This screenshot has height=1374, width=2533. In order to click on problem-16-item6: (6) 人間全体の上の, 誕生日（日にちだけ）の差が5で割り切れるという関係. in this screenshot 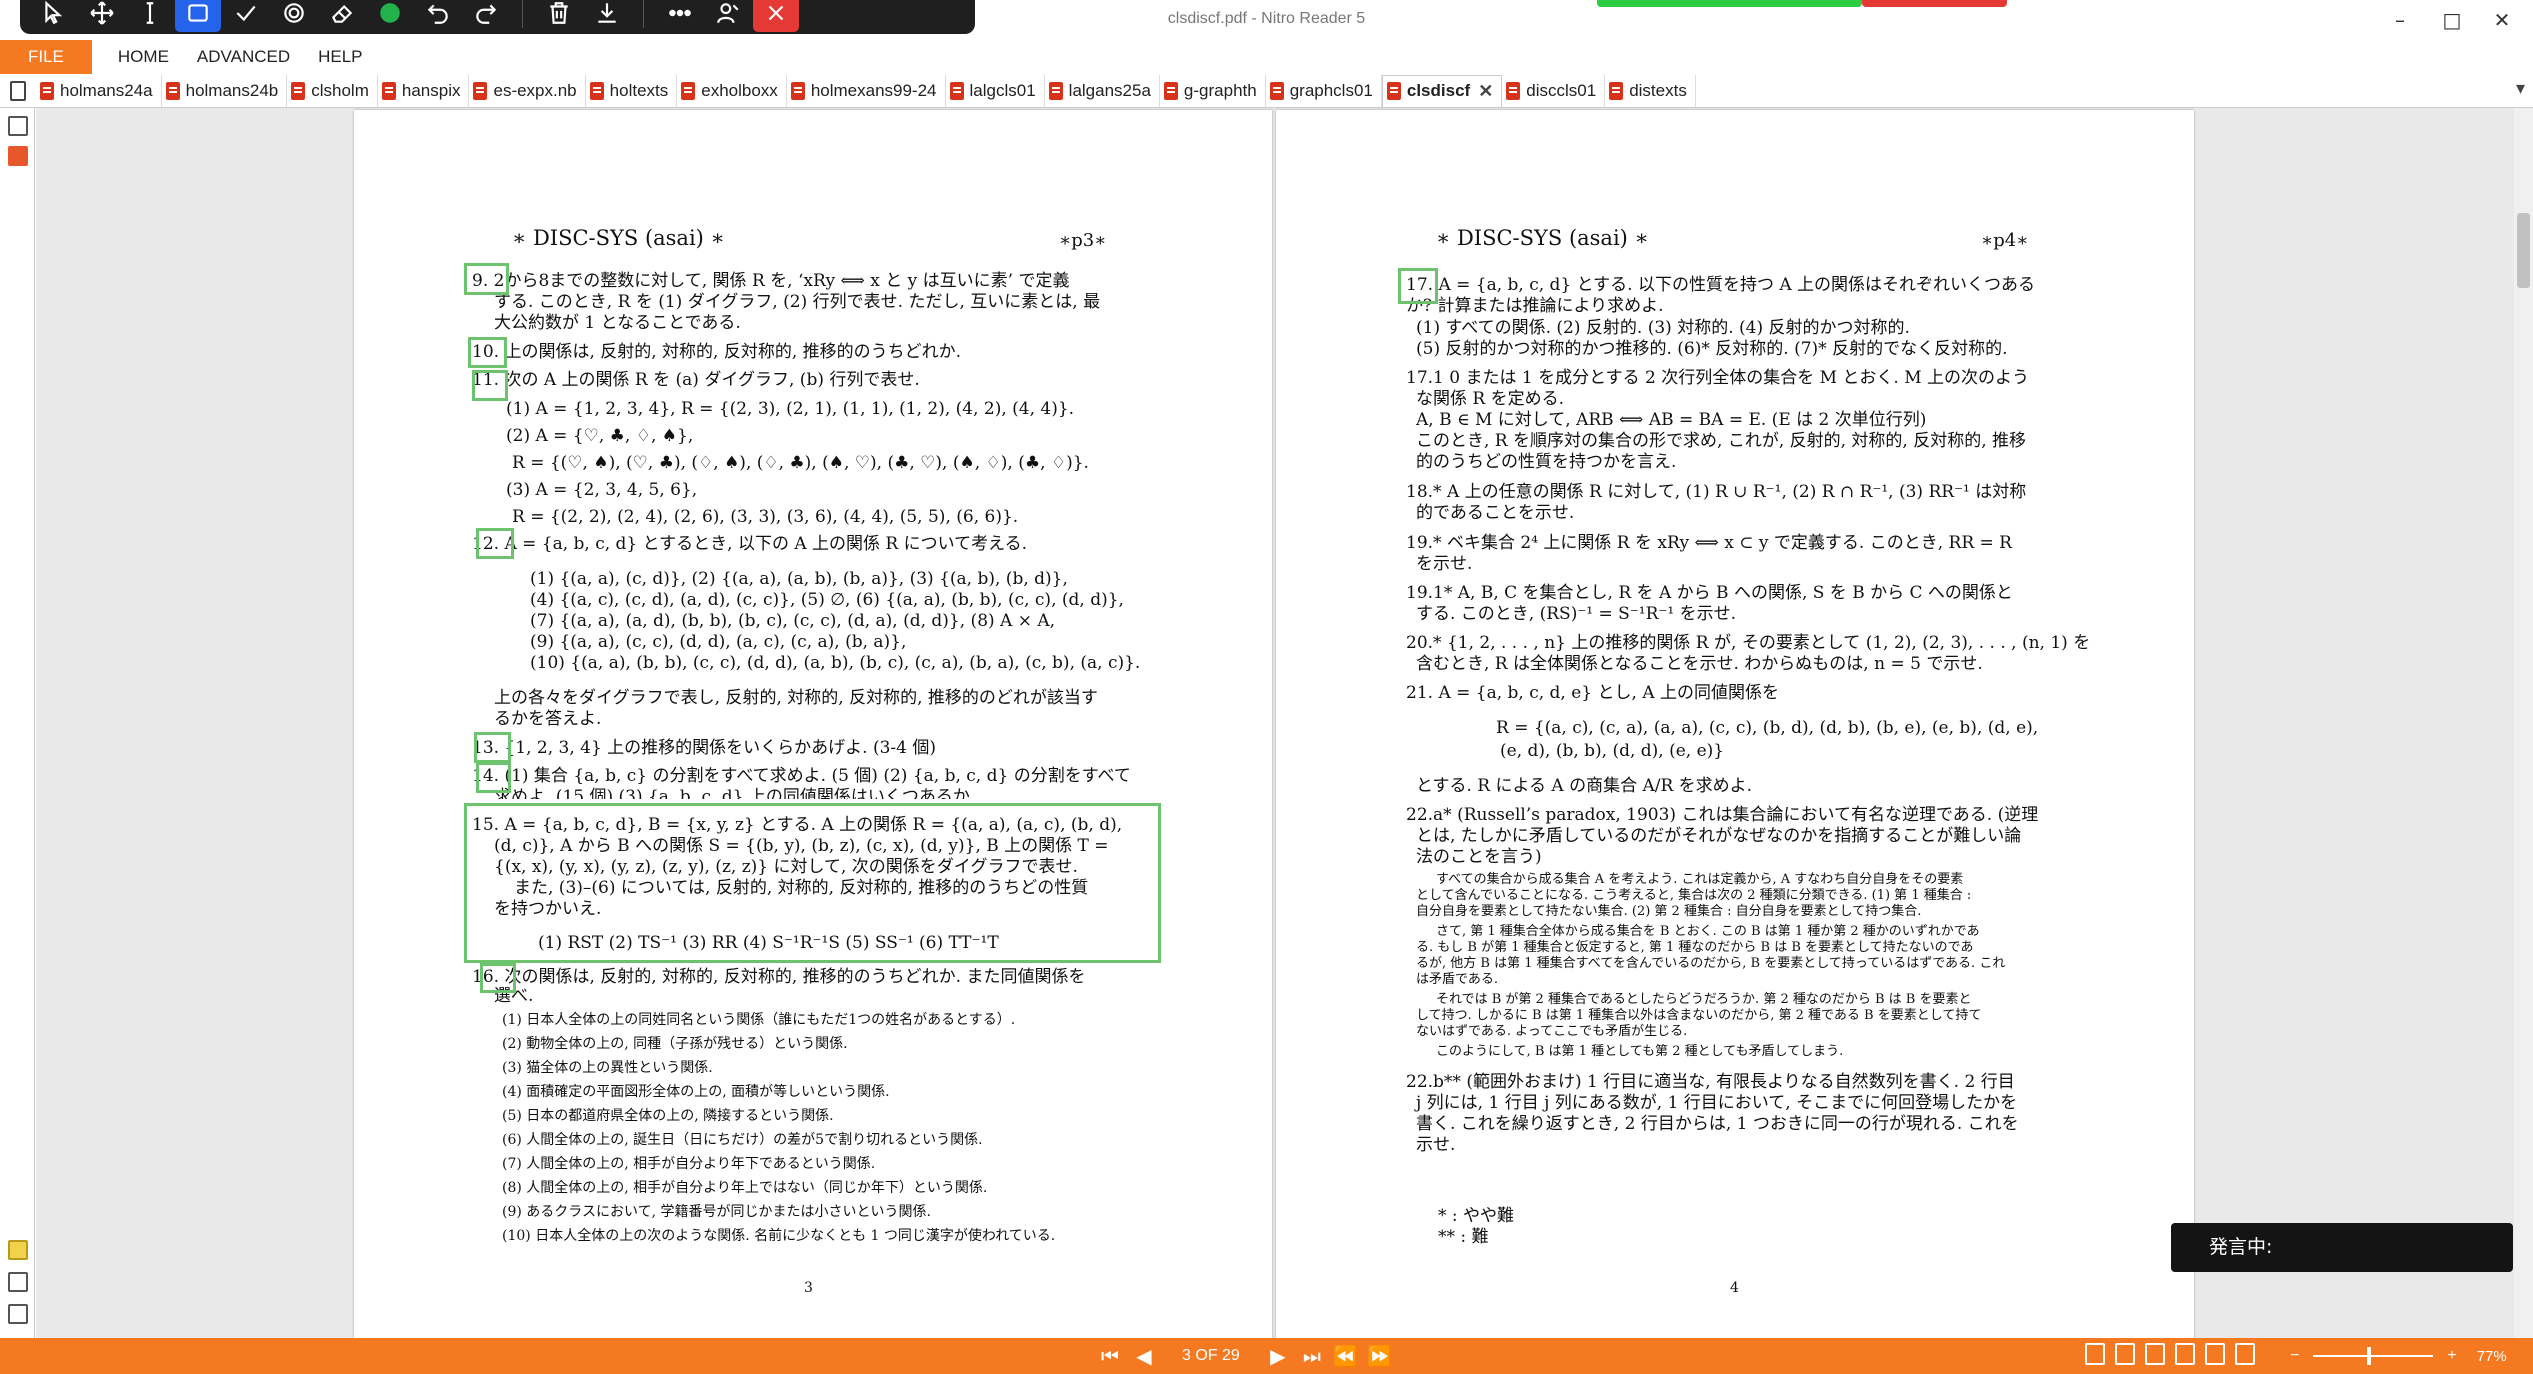, I will do `click(742, 1140)`.